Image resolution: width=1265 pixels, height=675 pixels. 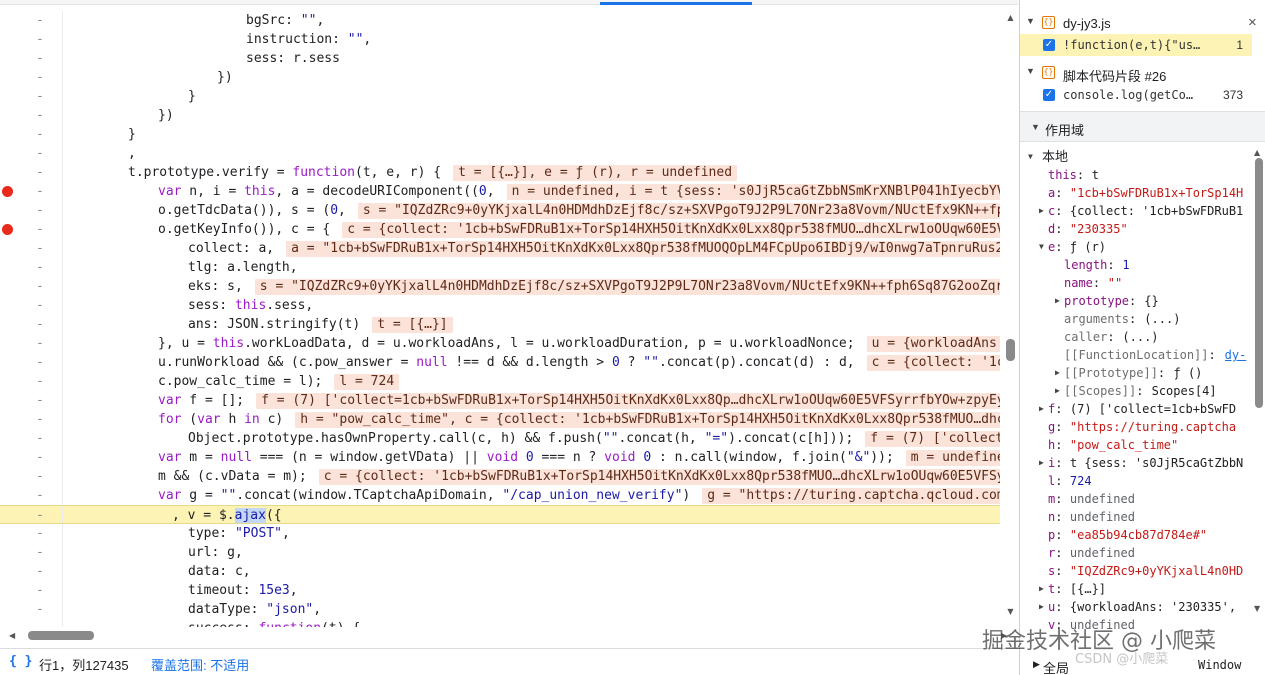 What do you see at coordinates (1142, 23) in the screenshot?
I see `breakpoint-file-header: ▼ {} dy-jy3.js` at bounding box center [1142, 23].